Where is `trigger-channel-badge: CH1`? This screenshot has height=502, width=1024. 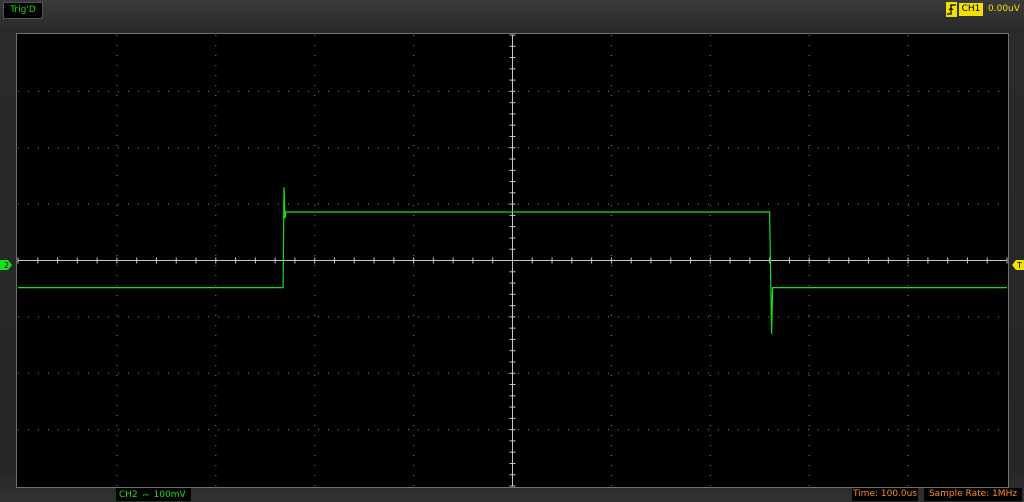 trigger-channel-badge: CH1 is located at coordinates (971, 9).